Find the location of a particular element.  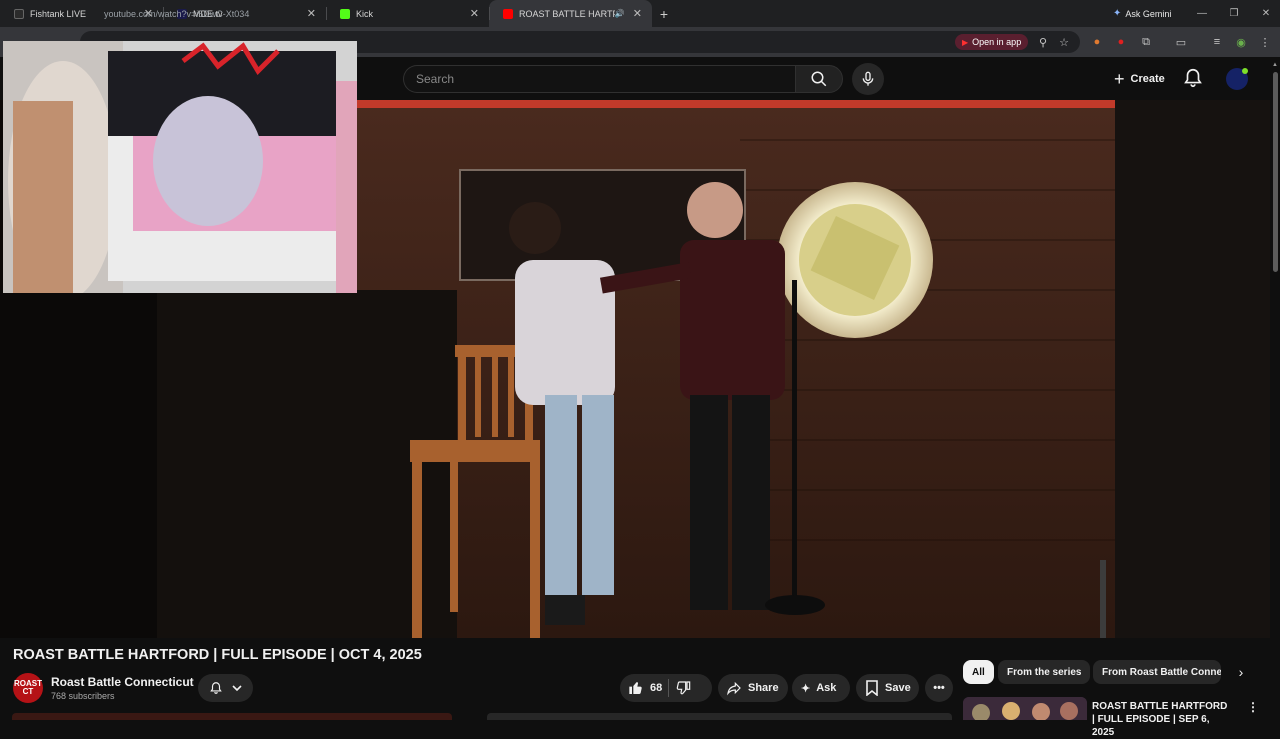

save-button: Save is located at coordinates (887, 688).